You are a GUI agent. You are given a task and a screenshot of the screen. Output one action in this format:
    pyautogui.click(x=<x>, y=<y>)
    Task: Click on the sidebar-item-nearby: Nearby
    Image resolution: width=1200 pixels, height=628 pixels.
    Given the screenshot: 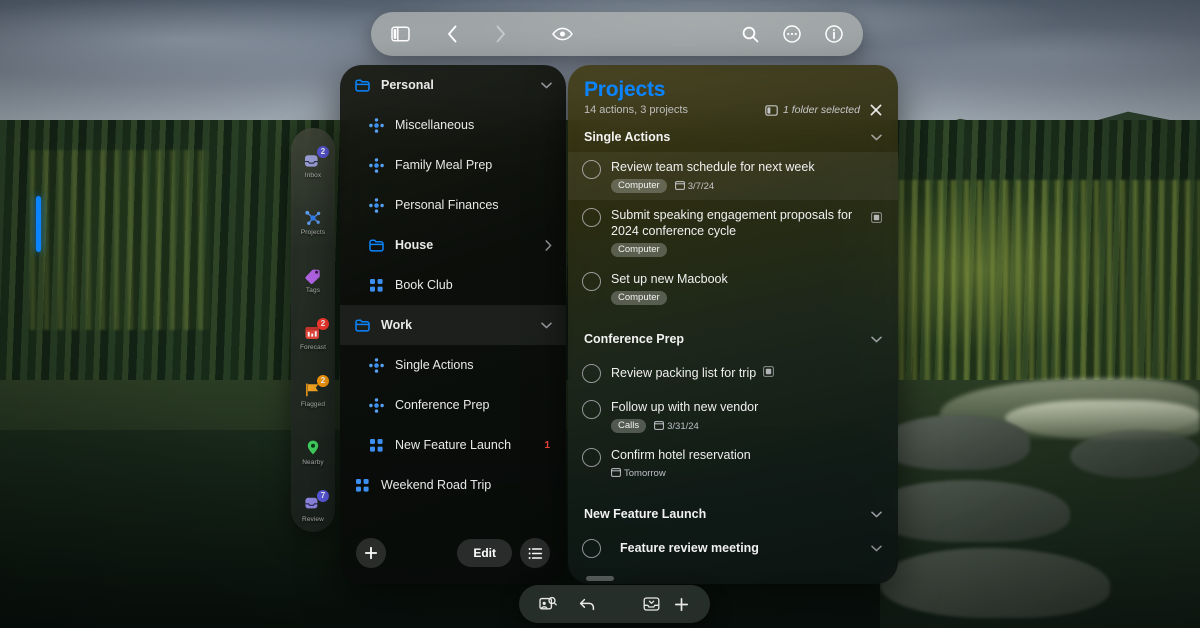 What is the action you would take?
    pyautogui.click(x=313, y=451)
    